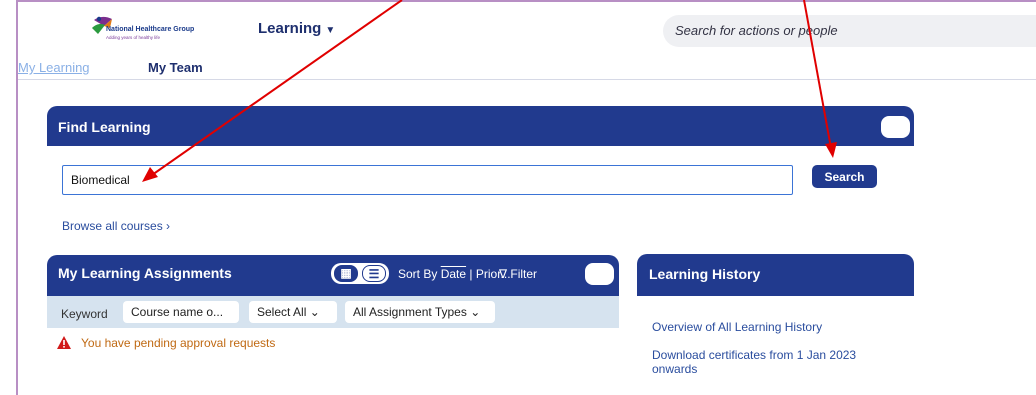  I want to click on pending-approval-notice: You have pending approval requests, so click(166, 343).